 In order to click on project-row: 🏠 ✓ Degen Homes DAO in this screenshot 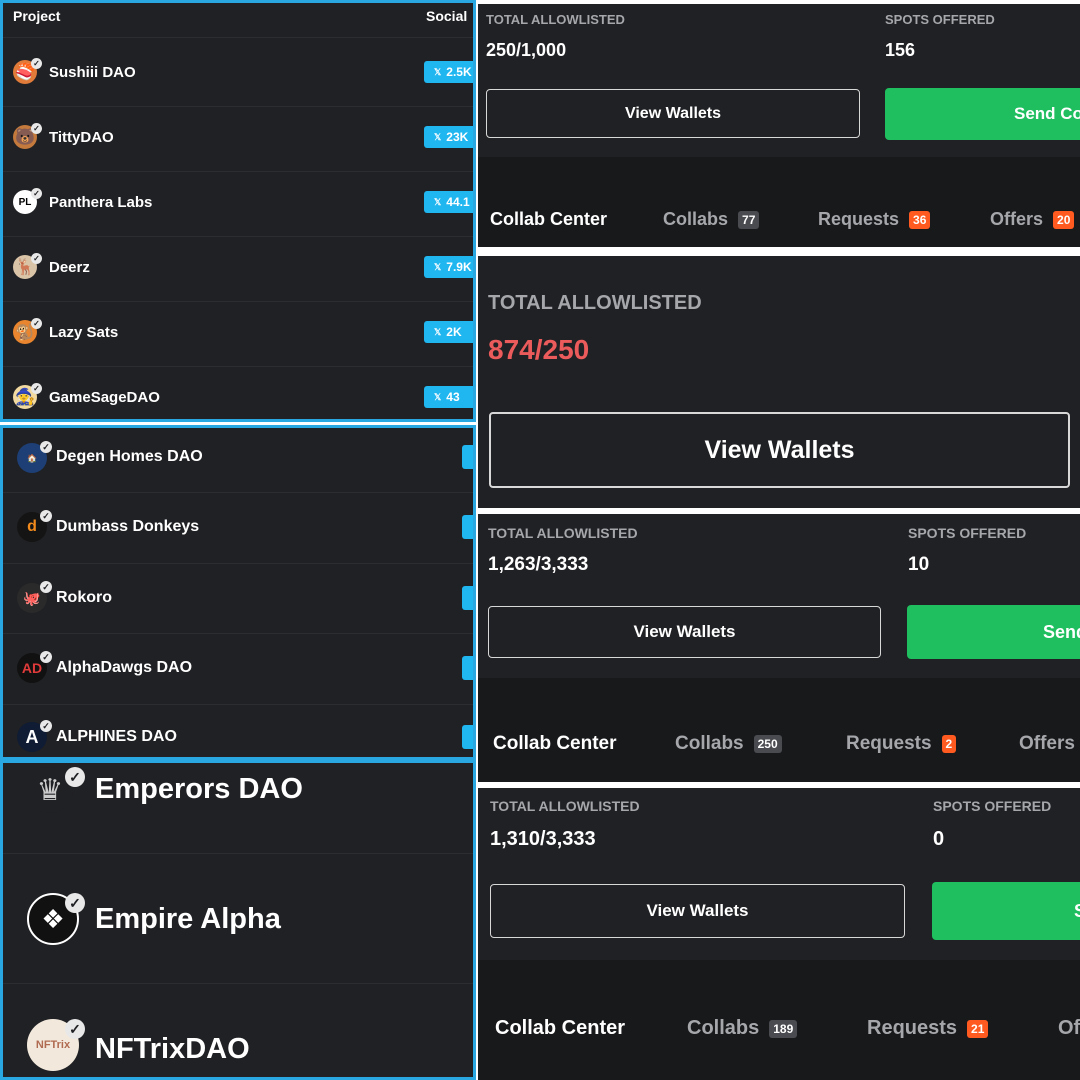, I will do `click(238, 460)`.